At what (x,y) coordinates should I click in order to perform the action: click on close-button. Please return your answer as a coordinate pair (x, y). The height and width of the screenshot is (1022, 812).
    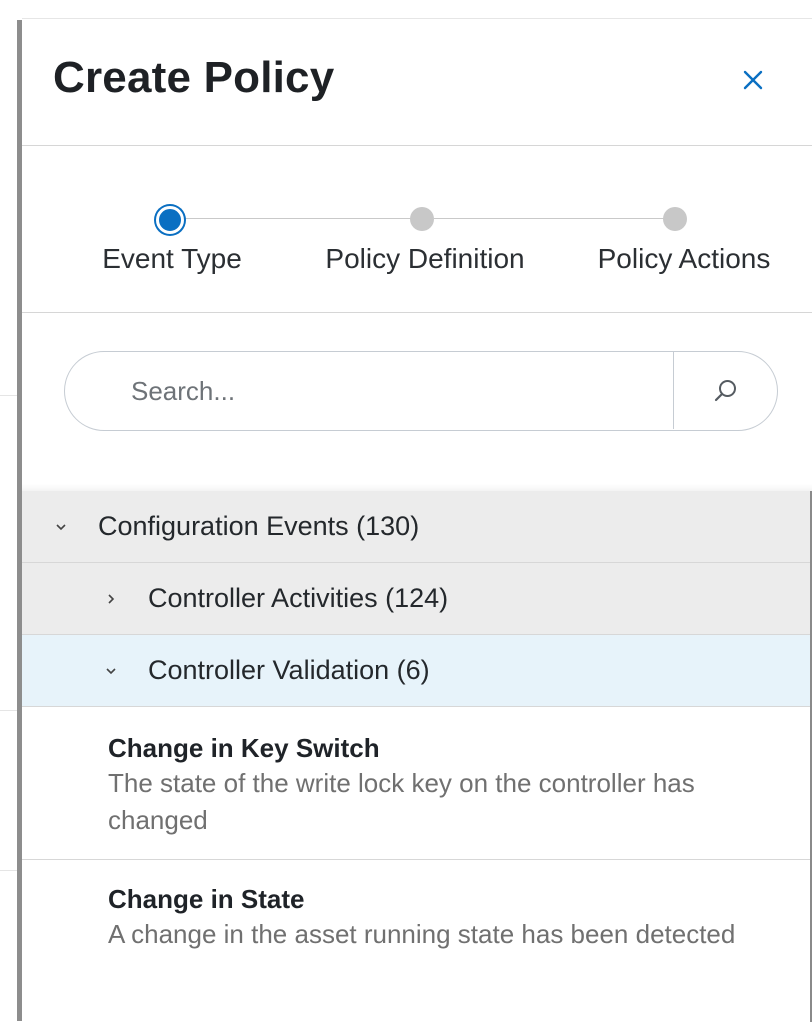
    Looking at the image, I should click on (753, 80).